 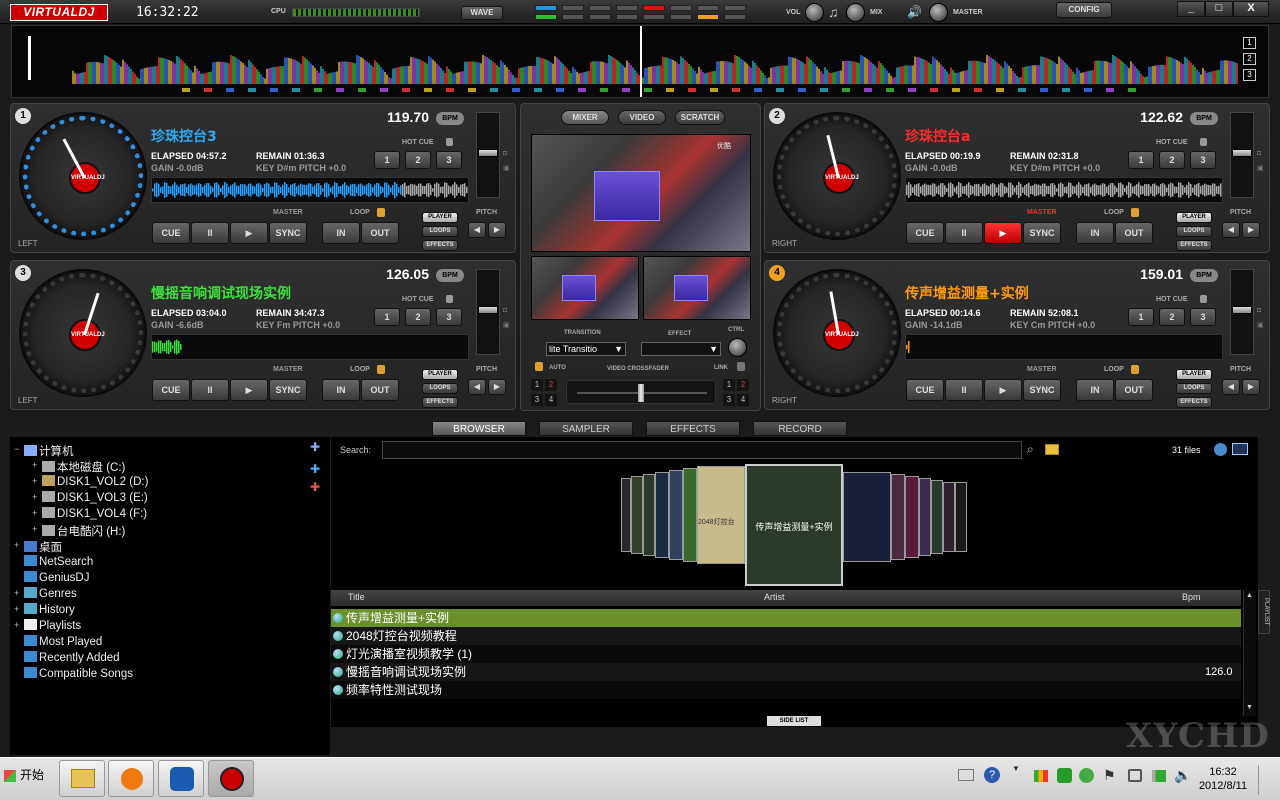 I want to click on tree-item: History, so click(x=49, y=609).